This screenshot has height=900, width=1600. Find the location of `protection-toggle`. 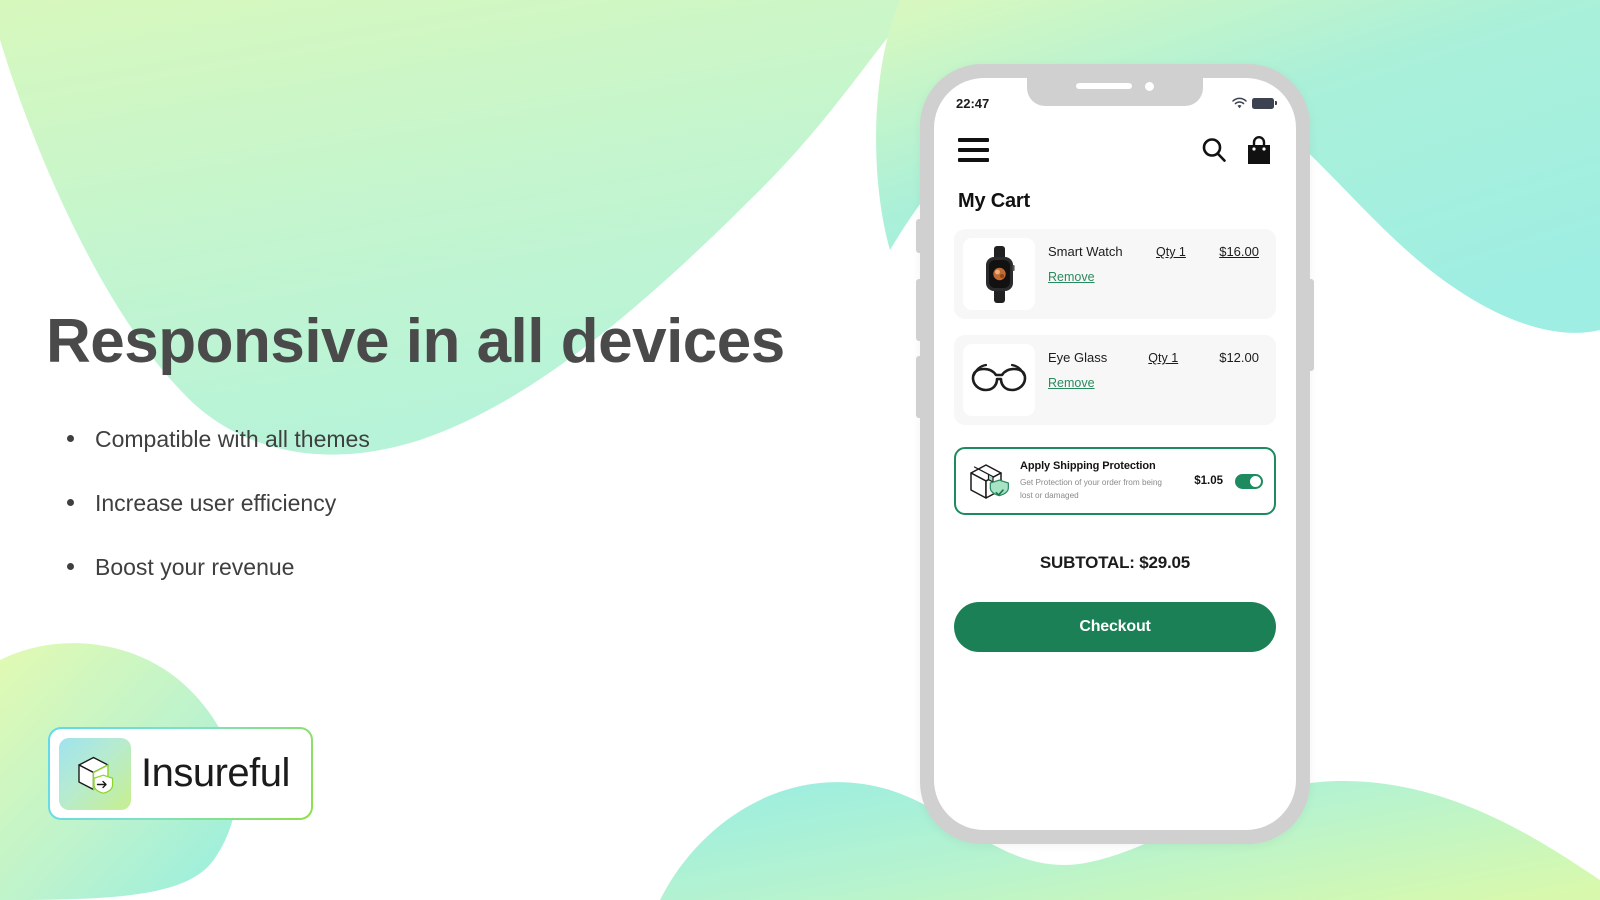

protection-toggle is located at coordinates (1249, 481).